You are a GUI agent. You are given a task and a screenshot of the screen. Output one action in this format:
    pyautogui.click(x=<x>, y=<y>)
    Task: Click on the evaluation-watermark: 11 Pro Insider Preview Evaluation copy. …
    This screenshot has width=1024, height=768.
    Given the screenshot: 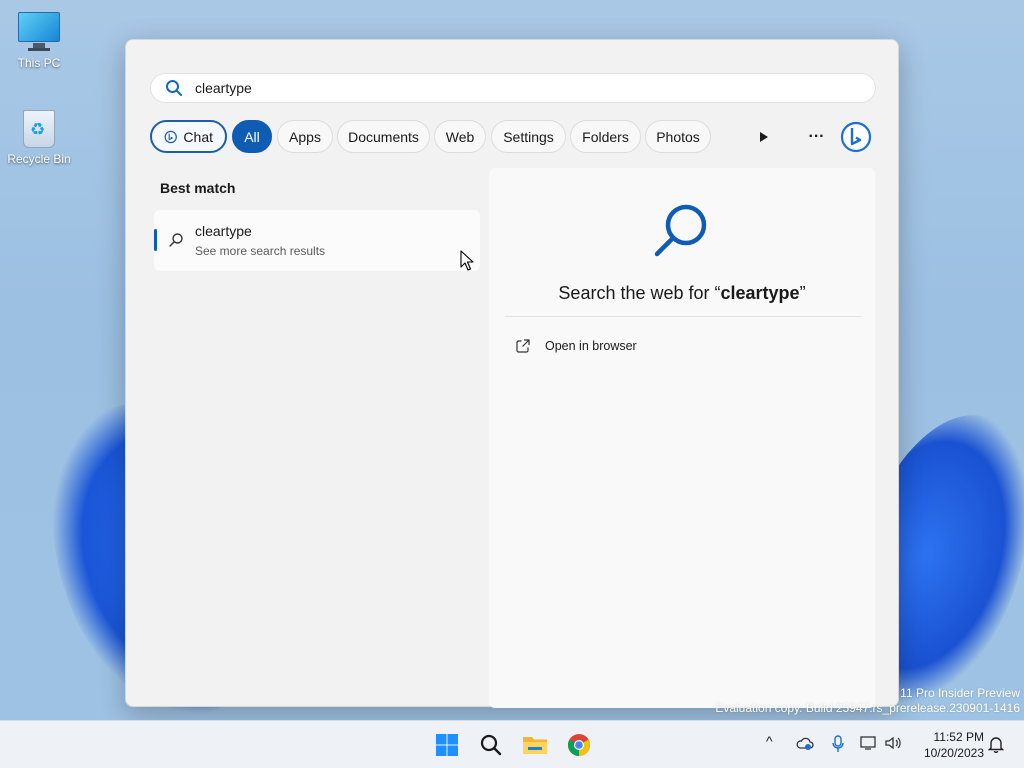 What is the action you would take?
    pyautogui.click(x=867, y=701)
    